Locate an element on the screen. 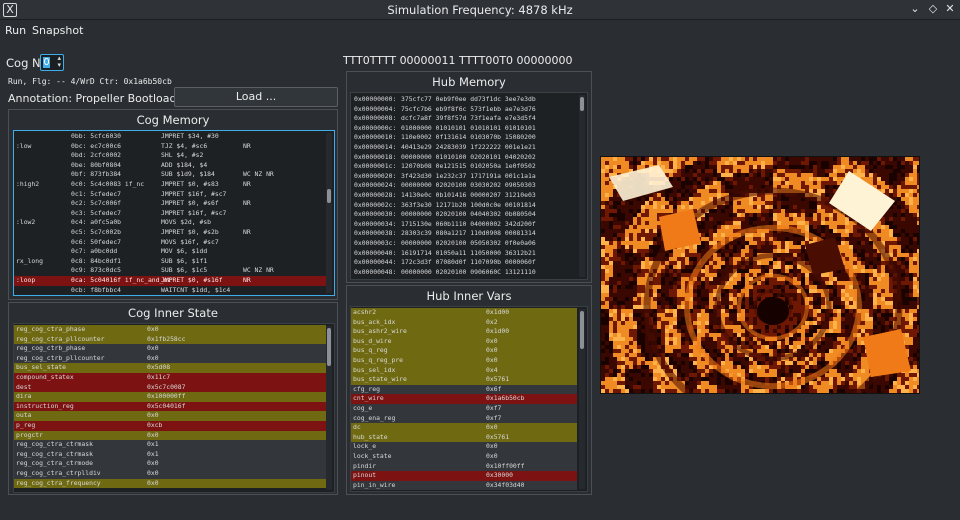 The image size is (960, 520). variable-row: dira 0x100000ff is located at coordinates (170, 397).